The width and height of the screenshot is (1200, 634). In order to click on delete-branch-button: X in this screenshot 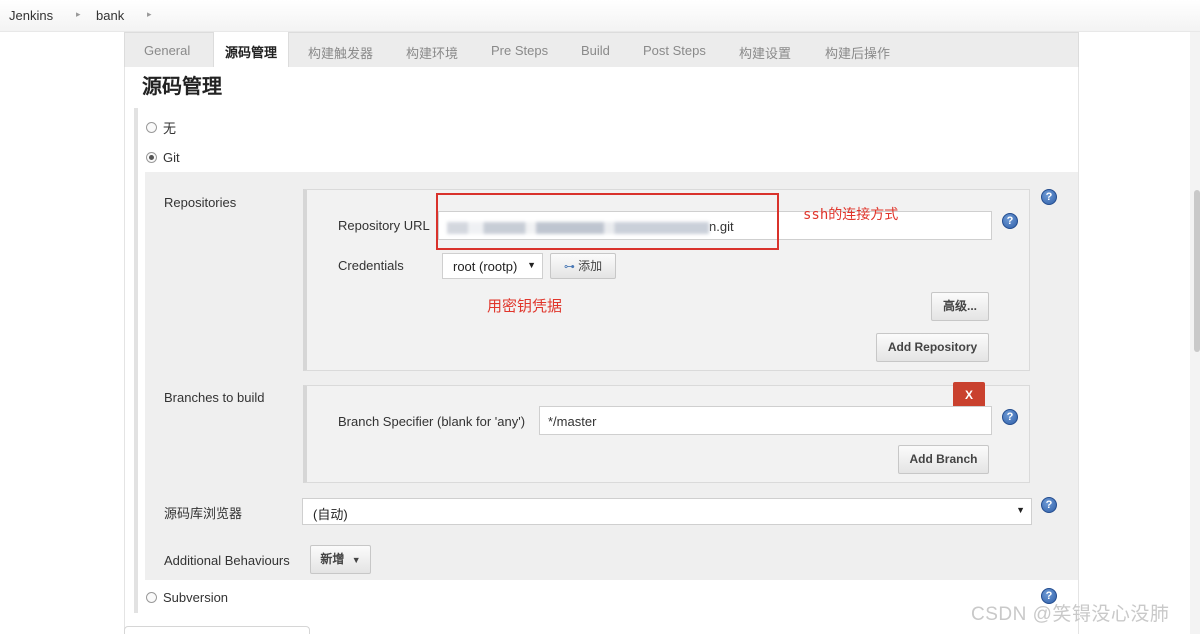, I will do `click(969, 395)`.